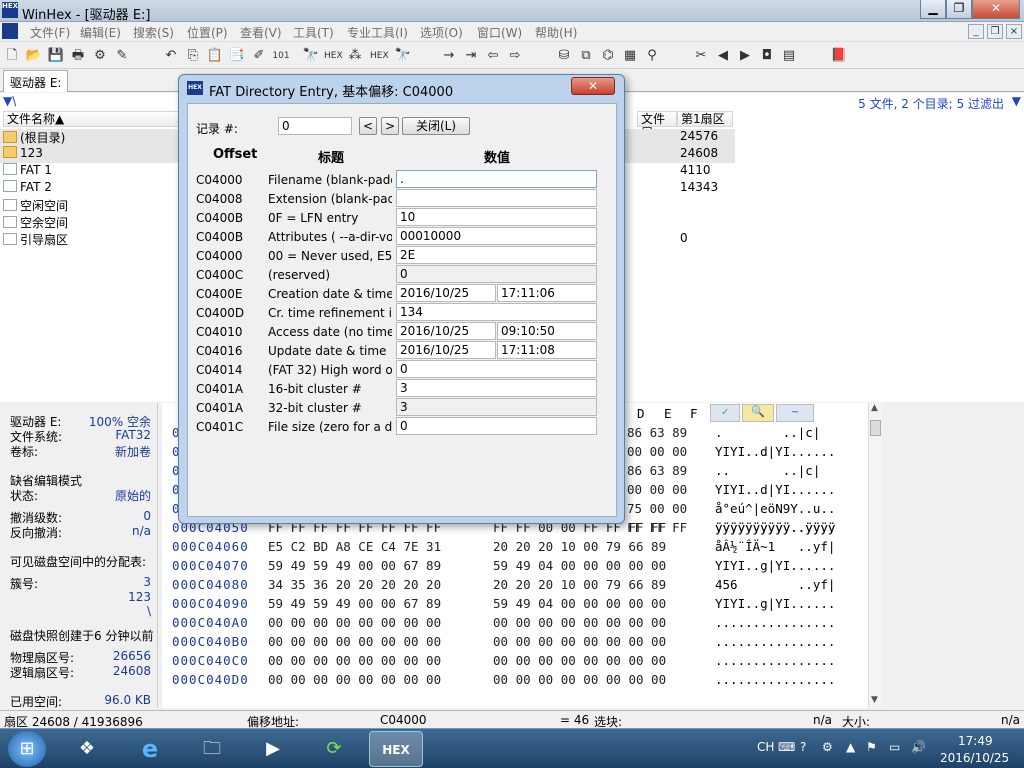 The height and width of the screenshot is (768, 1024). I want to click on dialog-close-icon: ✕, so click(593, 86).